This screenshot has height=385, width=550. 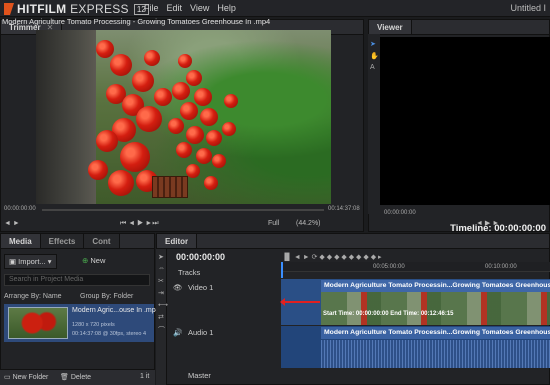 What do you see at coordinates (226, 8) in the screenshot?
I see `menu-help: Help` at bounding box center [226, 8].